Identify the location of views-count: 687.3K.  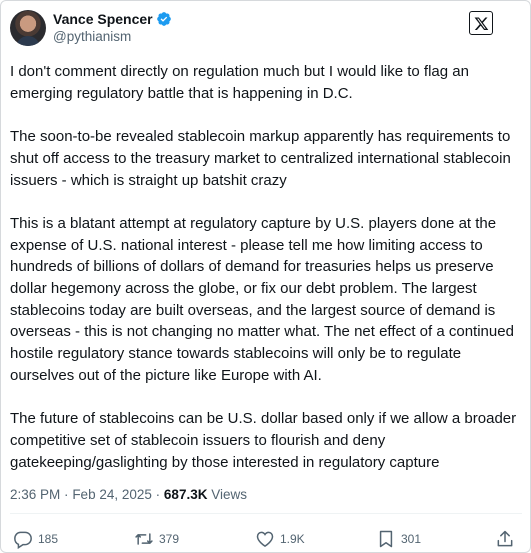
(185, 494).